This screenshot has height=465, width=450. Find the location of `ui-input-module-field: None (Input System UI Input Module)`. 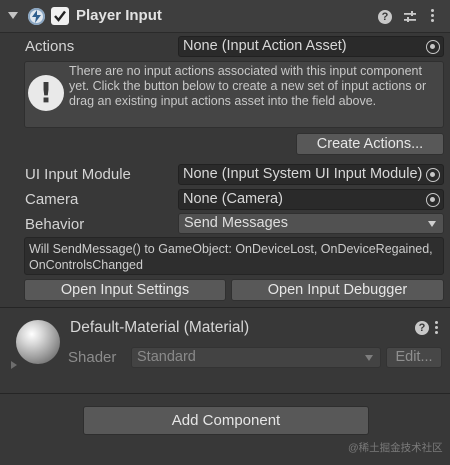

ui-input-module-field: None (Input System UI Input Module) is located at coordinates (311, 174).